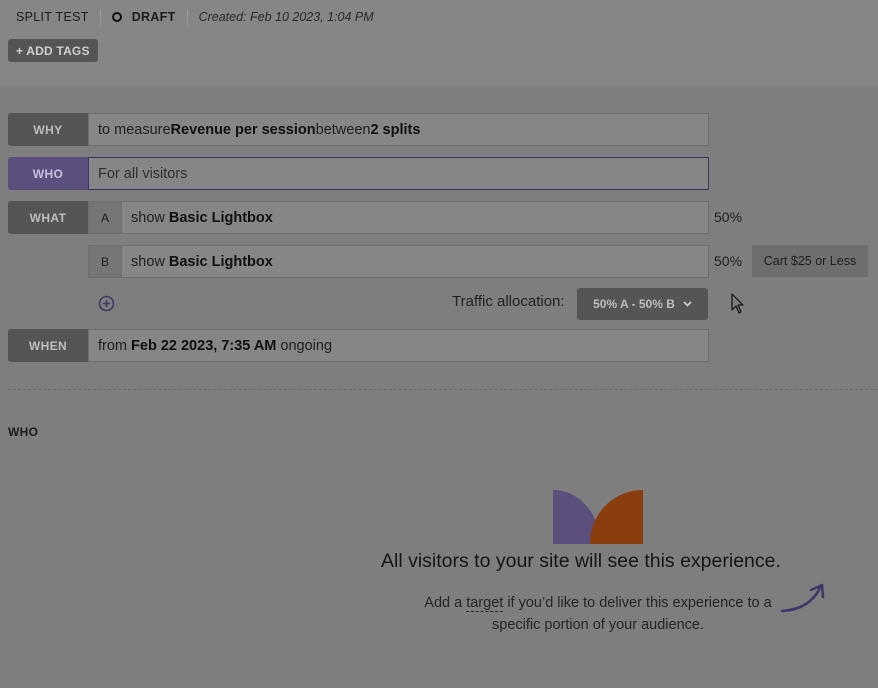 The image size is (878, 688). I want to click on who-section-title: WHO, so click(23, 432).